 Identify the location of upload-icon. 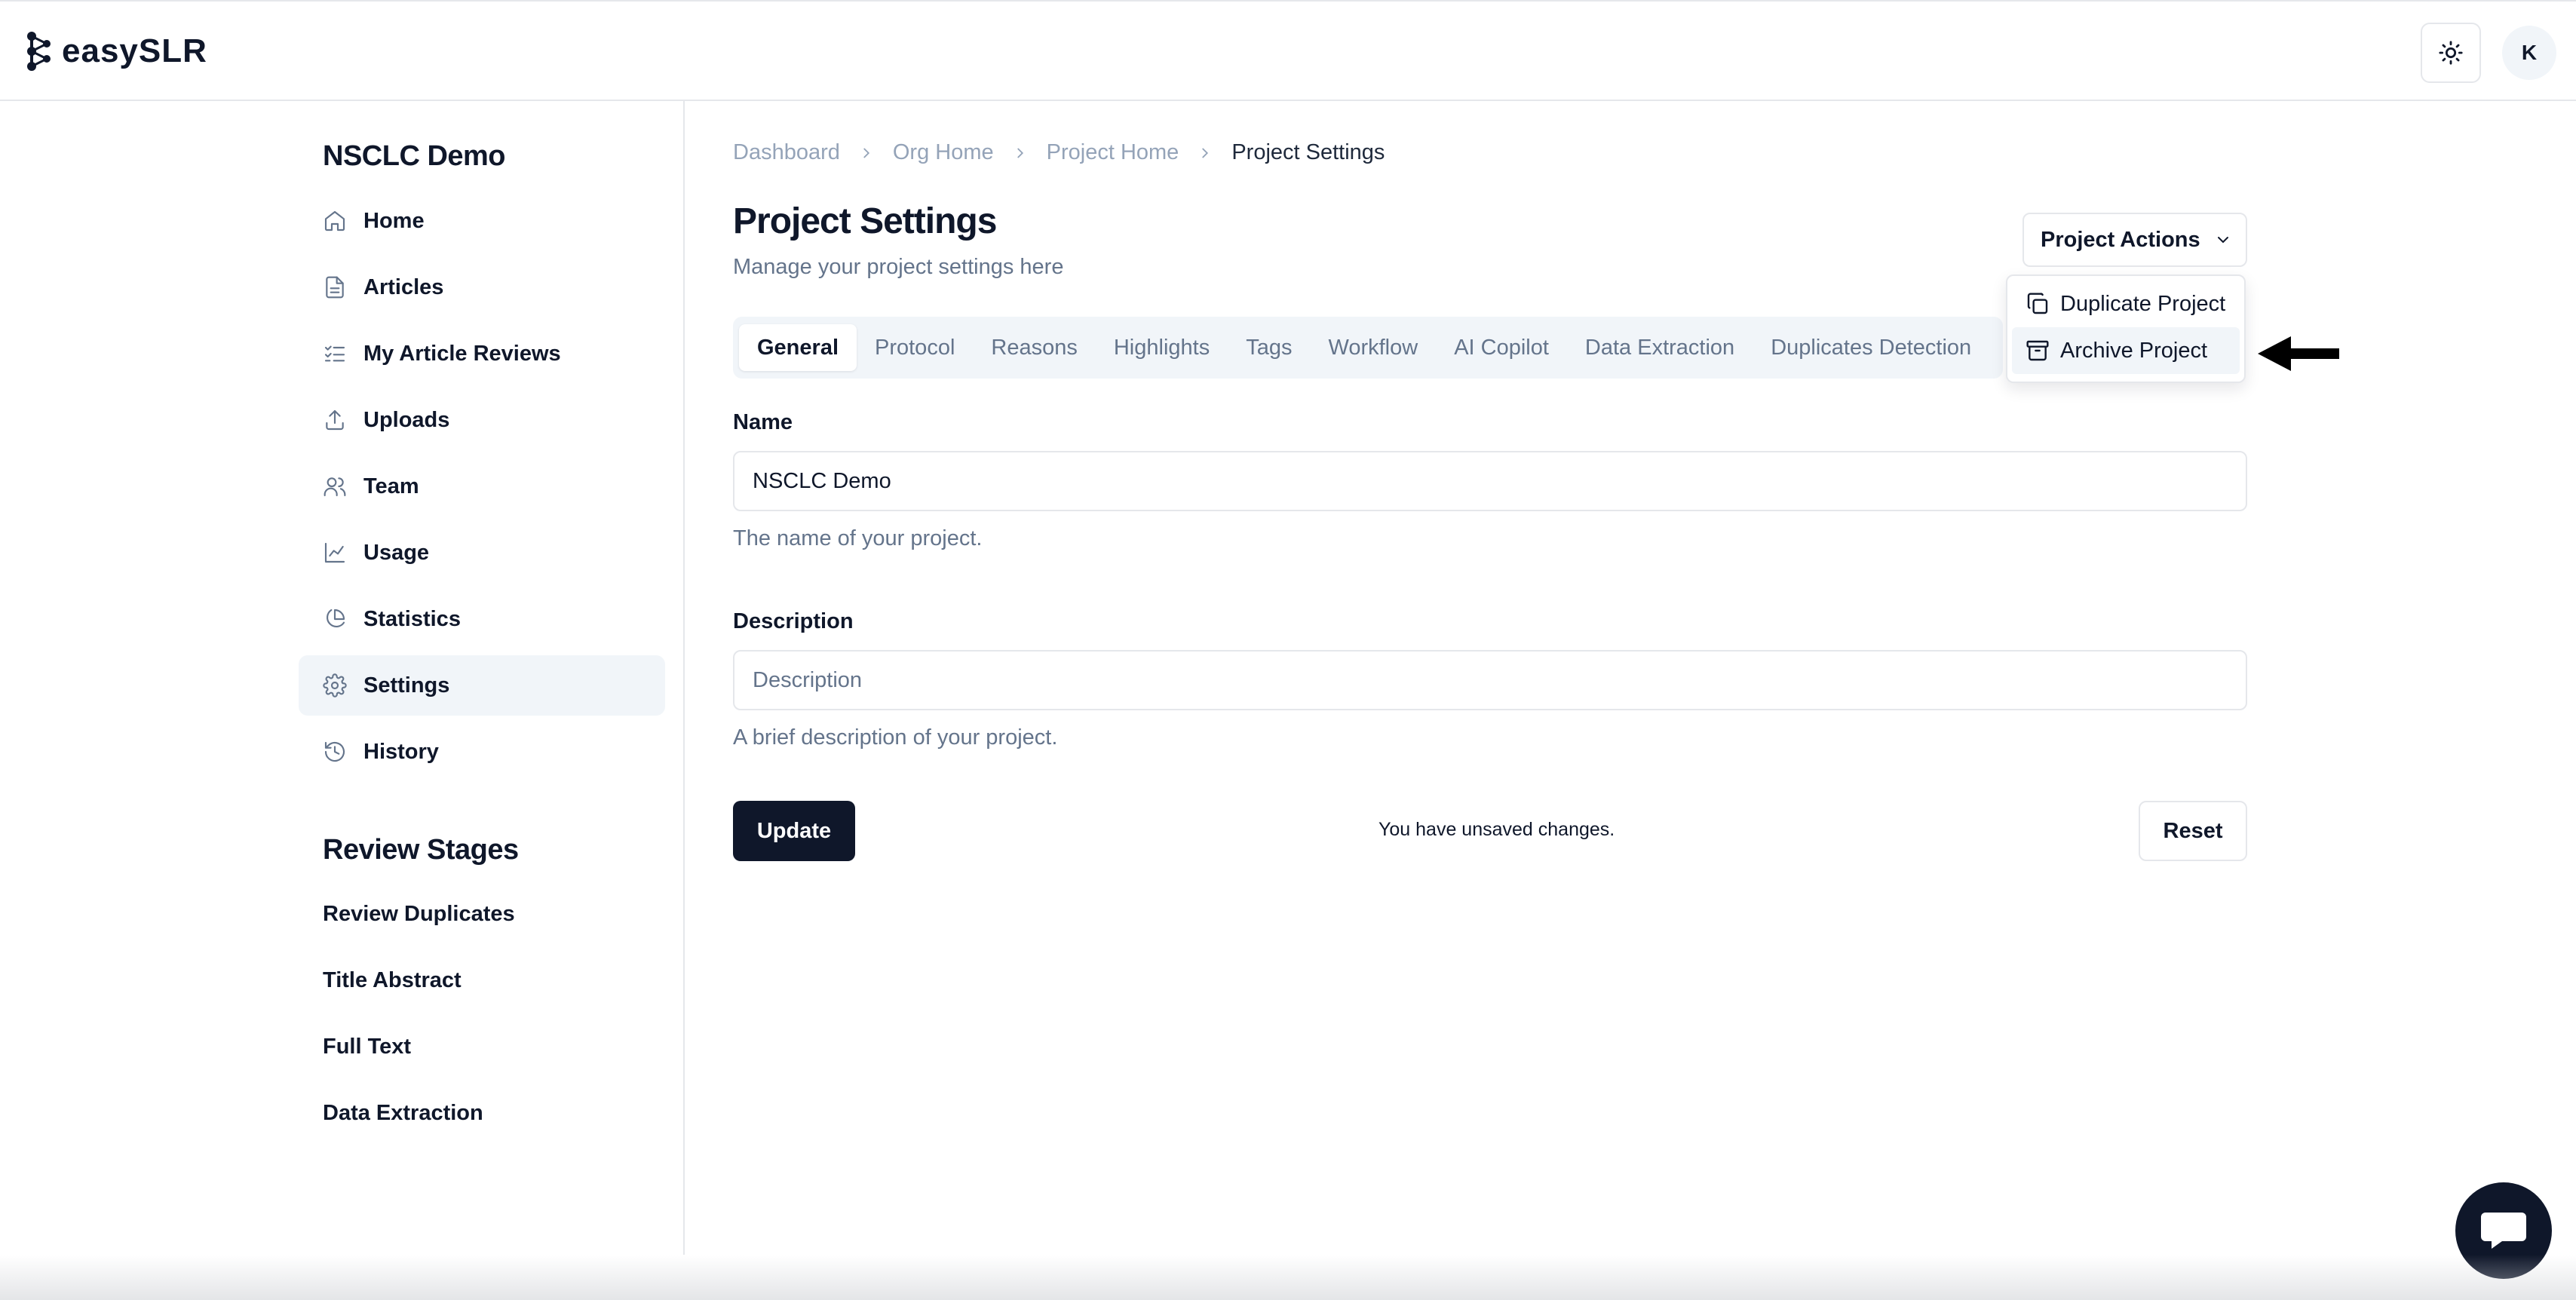
(335, 420).